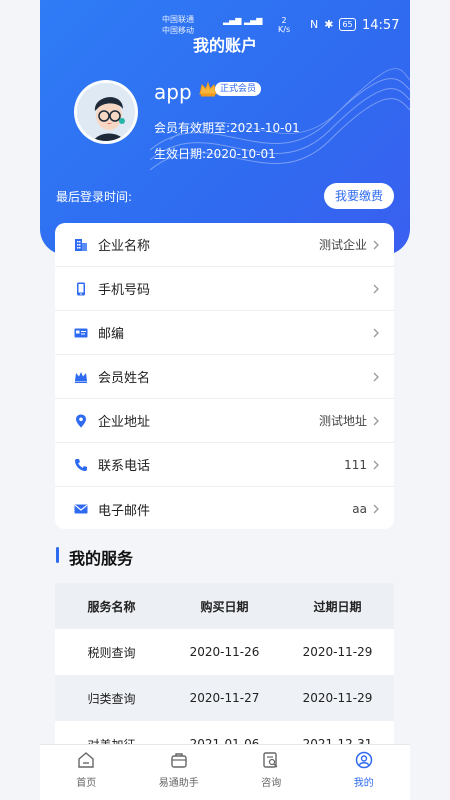 The image size is (450, 800). I want to click on column-header: 过期日期, so click(337, 606).